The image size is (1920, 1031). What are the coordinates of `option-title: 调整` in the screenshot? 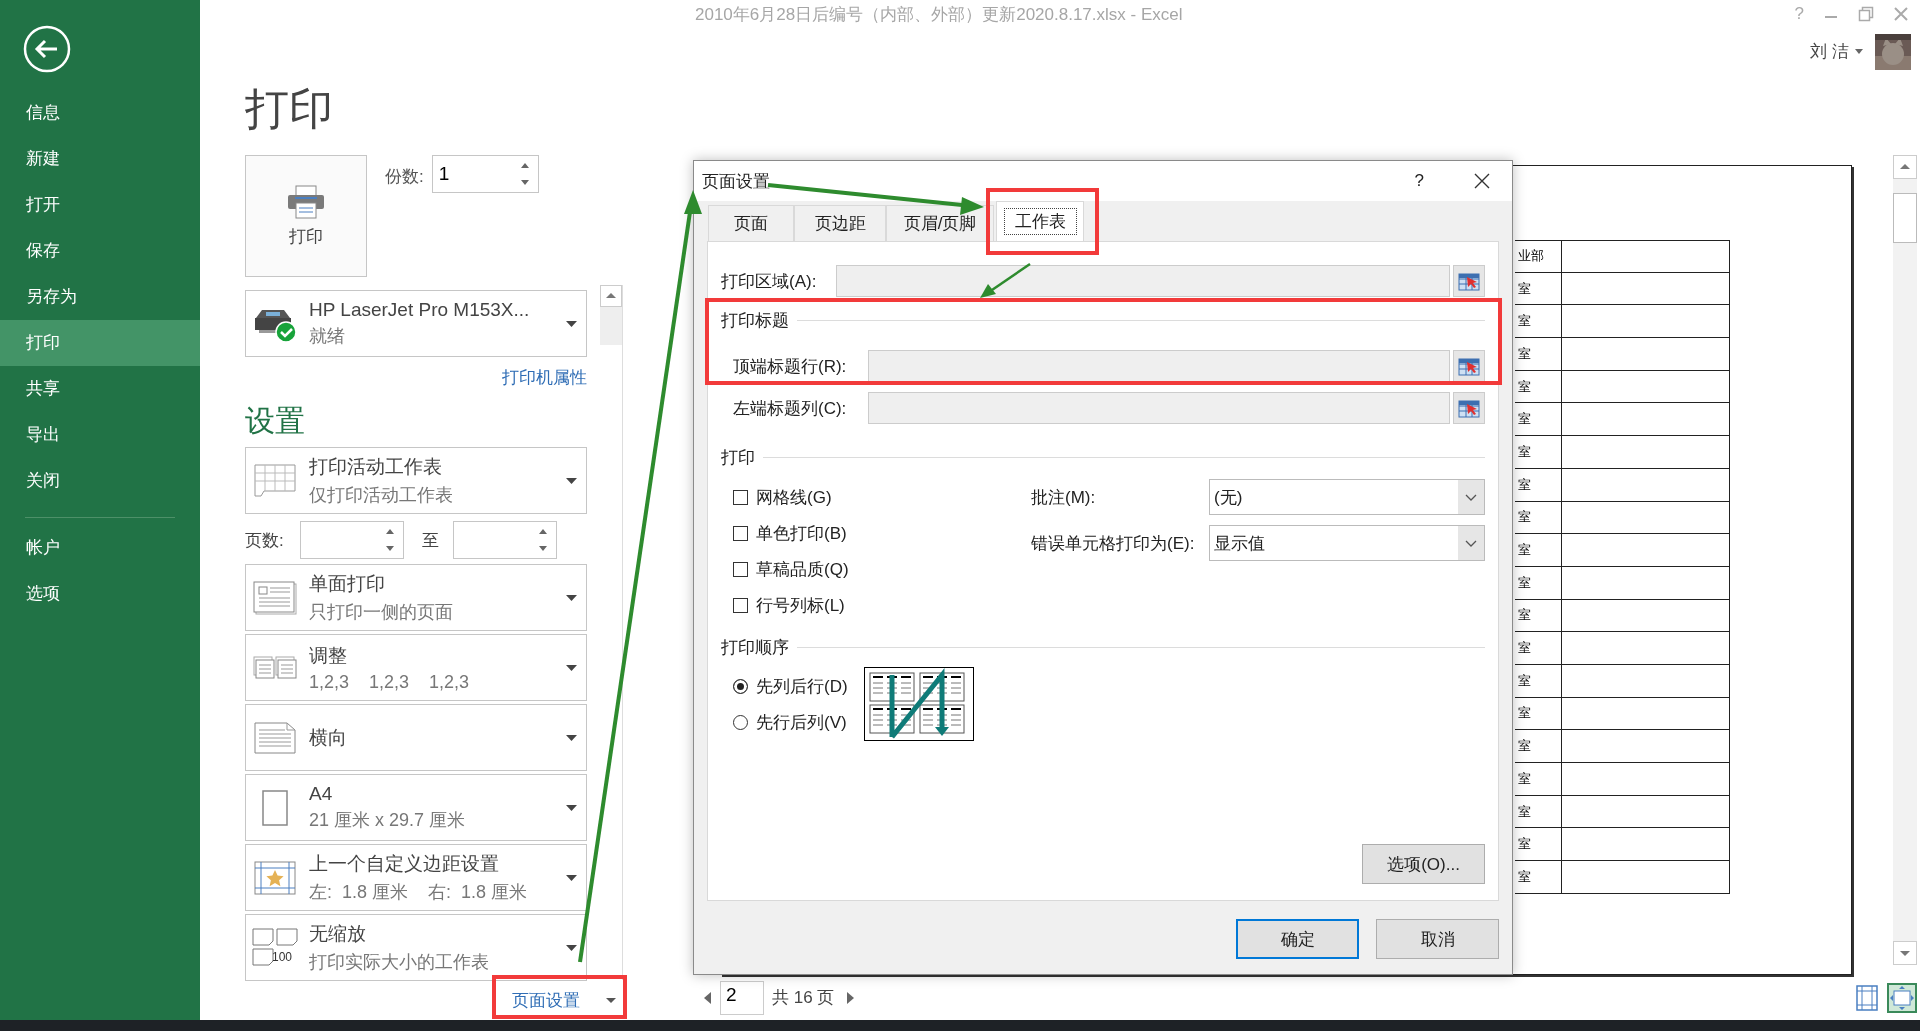 It's located at (328, 655).